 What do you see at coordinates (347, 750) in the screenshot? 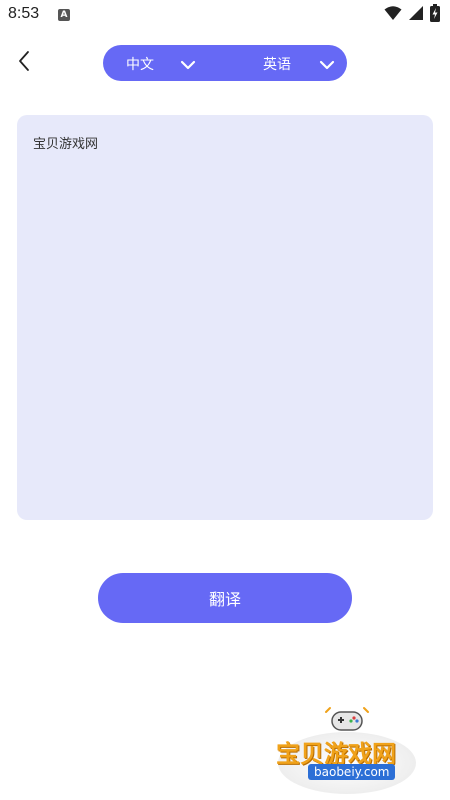
I see `watermark: 宝贝游戏网 baobeiy.com` at bounding box center [347, 750].